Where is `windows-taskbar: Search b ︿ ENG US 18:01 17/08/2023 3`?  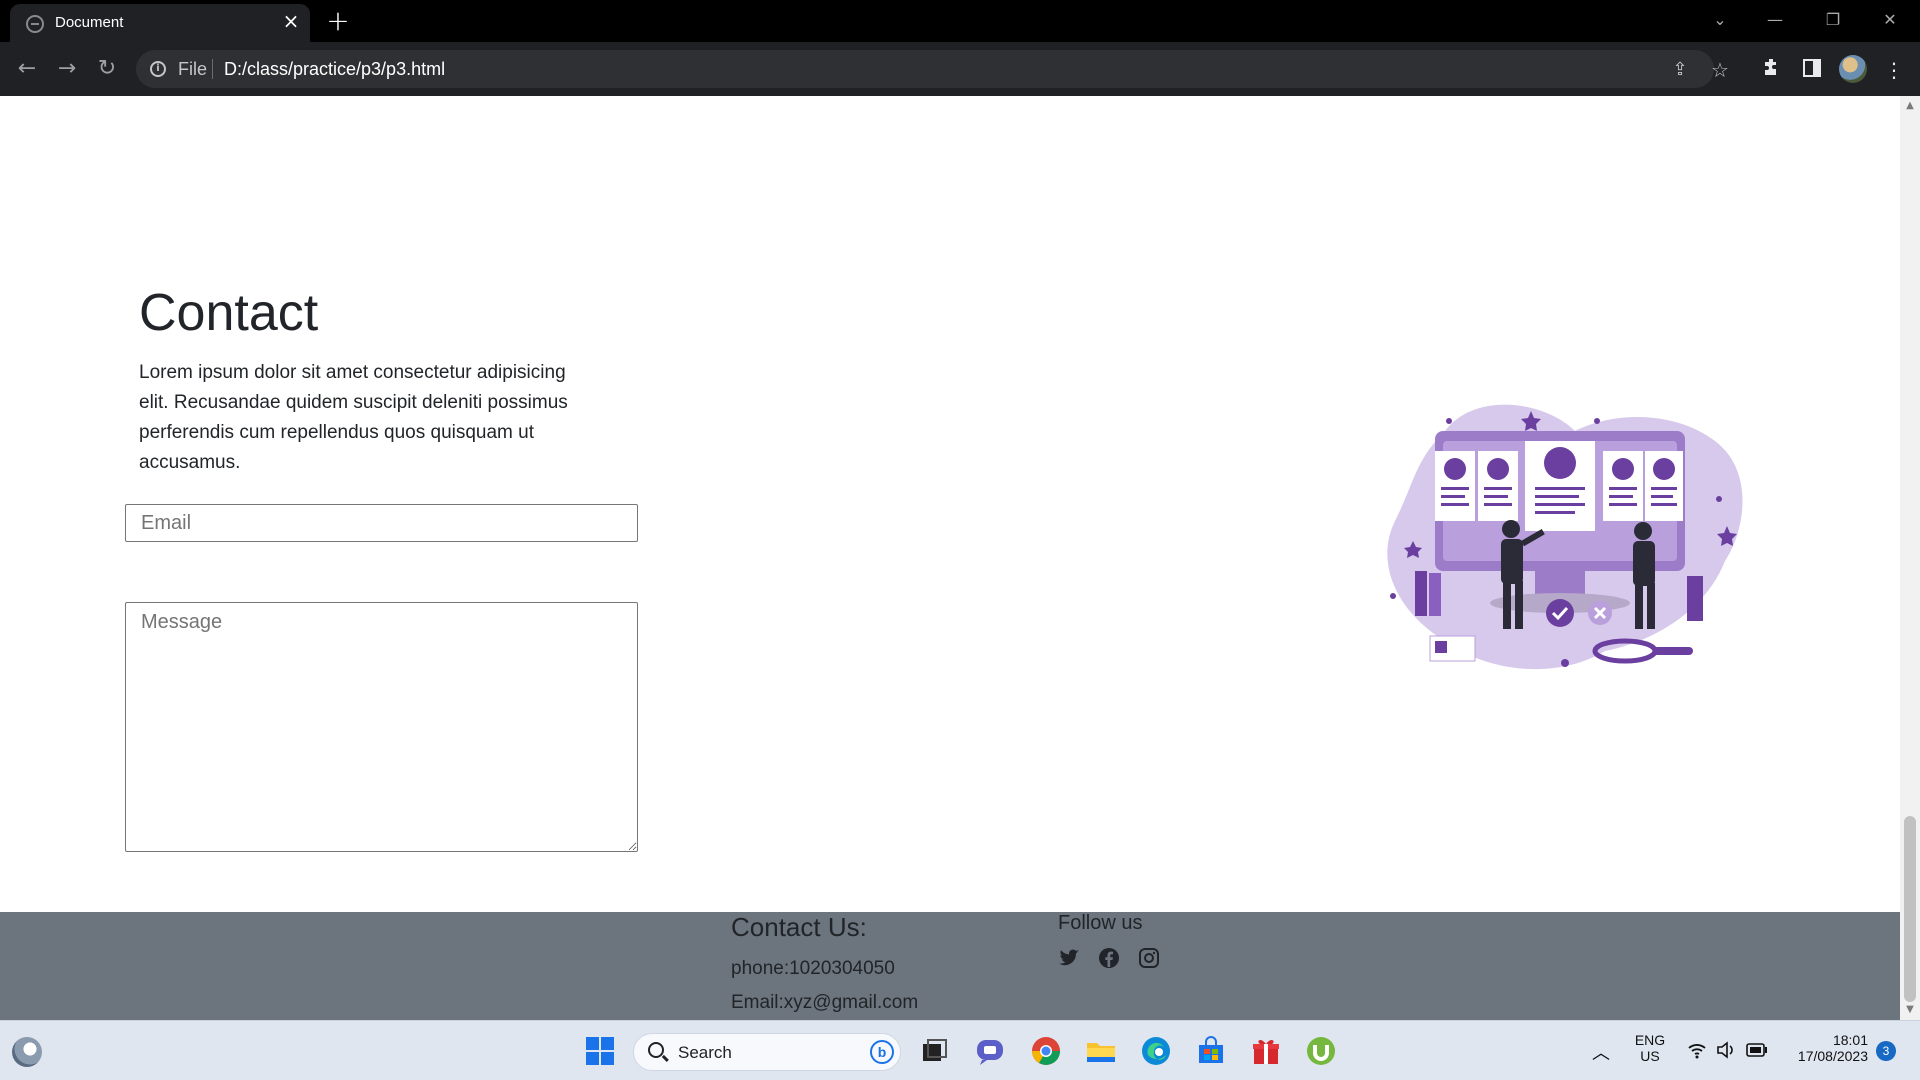 windows-taskbar: Search b ︿ ENG US 18:01 17/08/2023 3 is located at coordinates (960, 1050).